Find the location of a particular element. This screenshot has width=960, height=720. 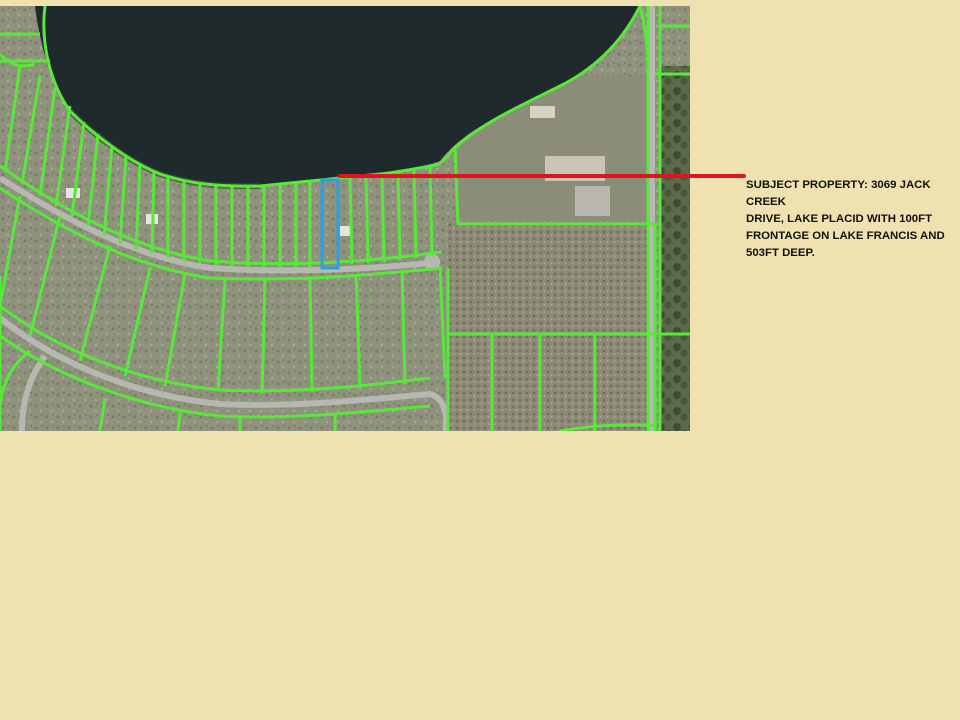

tree-strip-far-east is located at coordinates (675, 248).